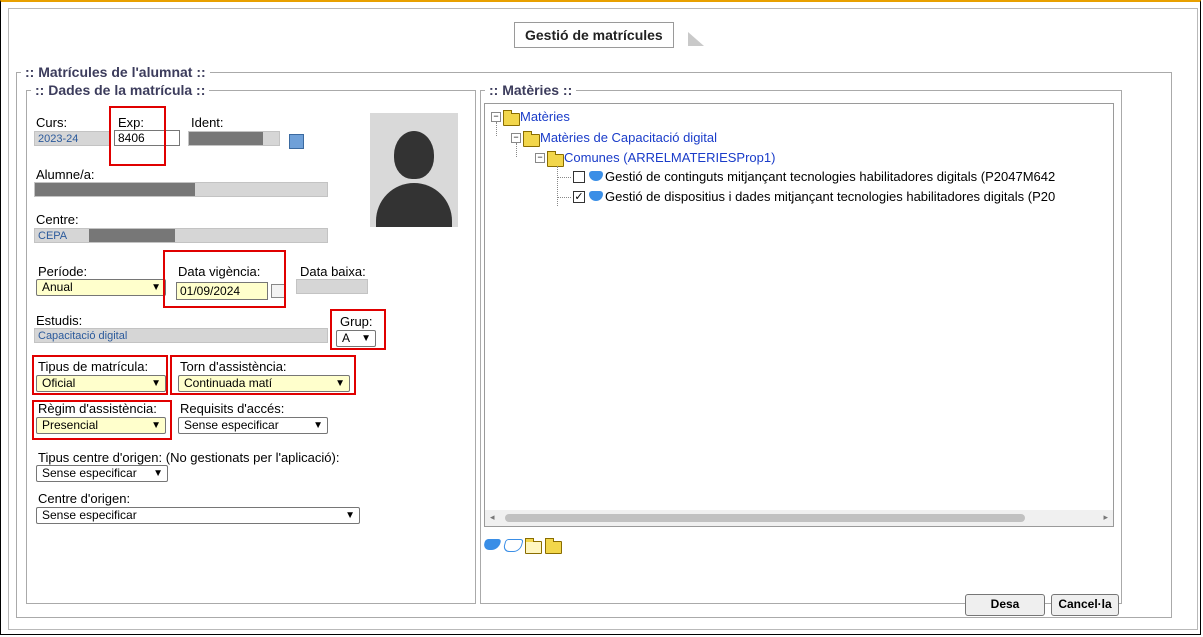  What do you see at coordinates (63, 271) in the screenshot?
I see `periode-label: Període:` at bounding box center [63, 271].